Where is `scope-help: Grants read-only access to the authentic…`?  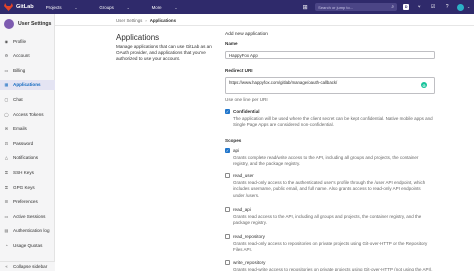
scope-help: Grants read-only access to the authentic… is located at coordinates (329, 189).